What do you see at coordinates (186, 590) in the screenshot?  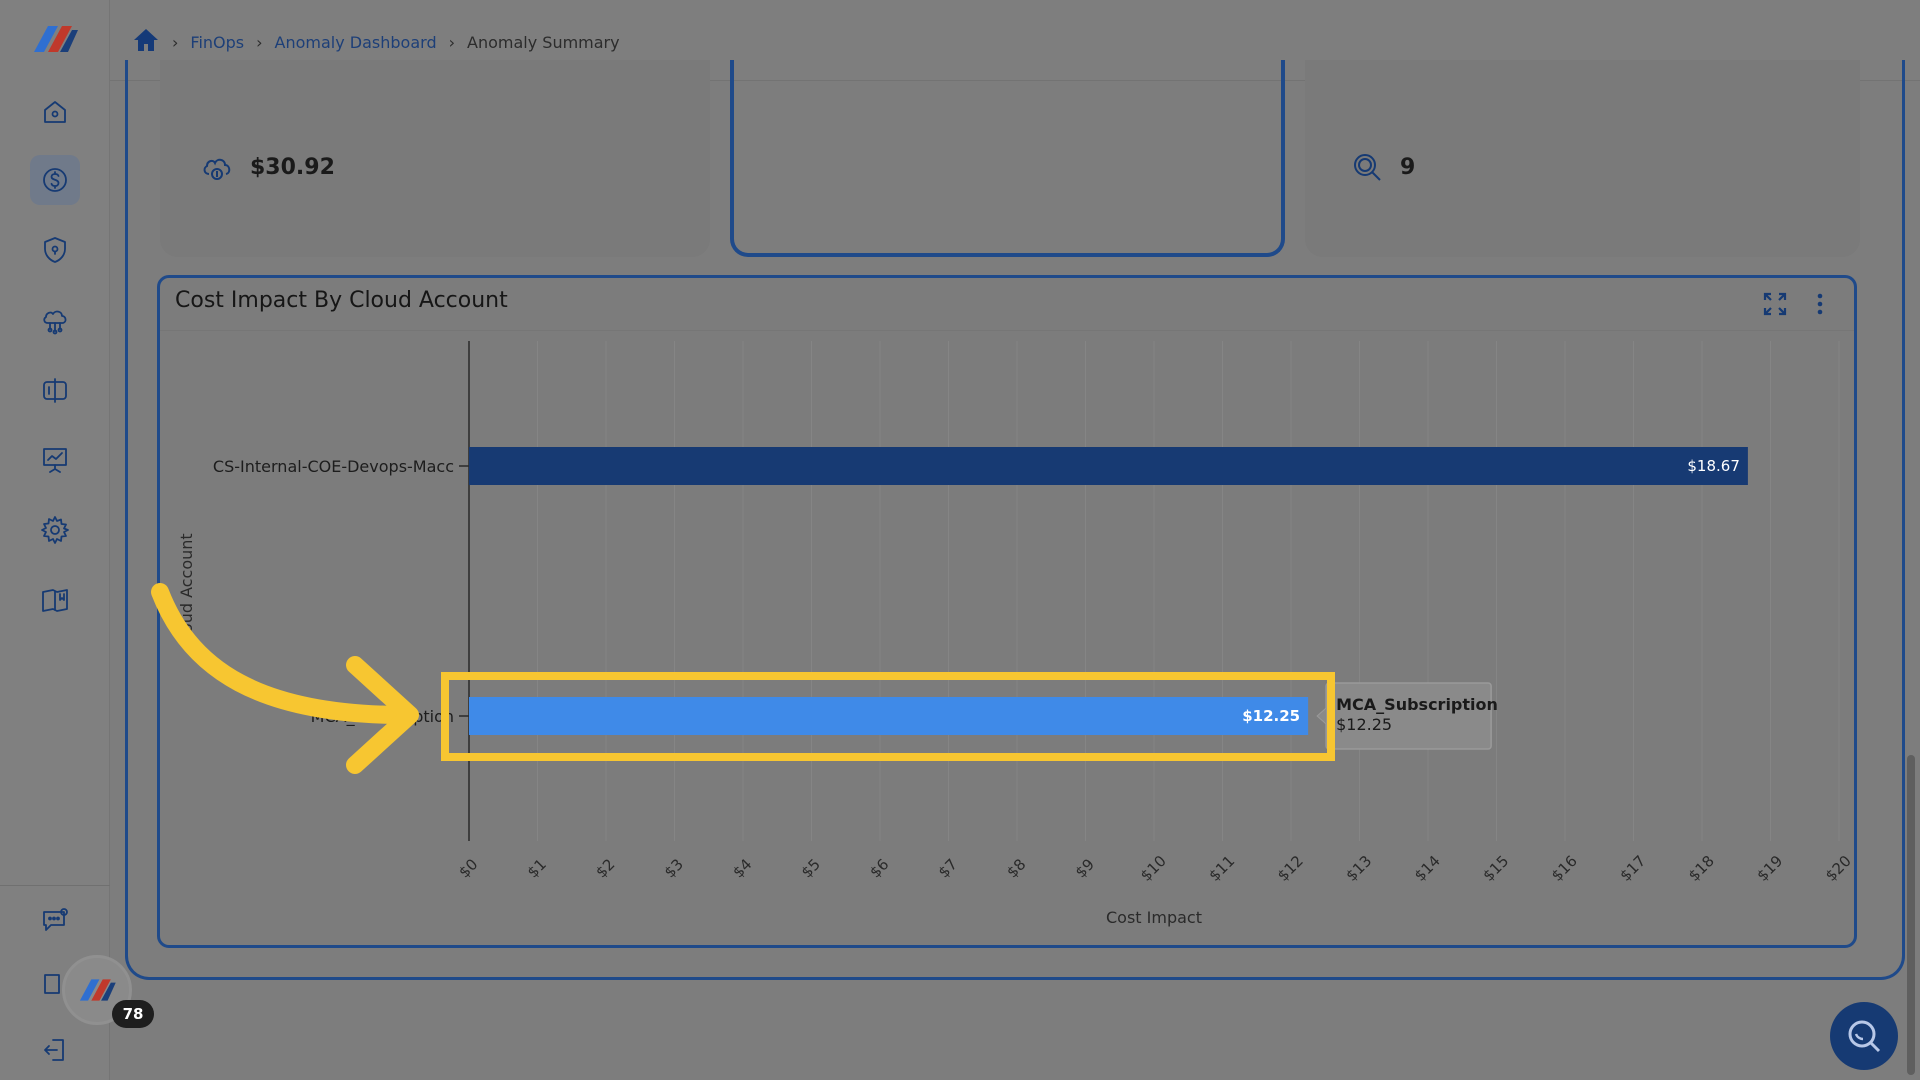 I see `y-axis-title: Cloud Account` at bounding box center [186, 590].